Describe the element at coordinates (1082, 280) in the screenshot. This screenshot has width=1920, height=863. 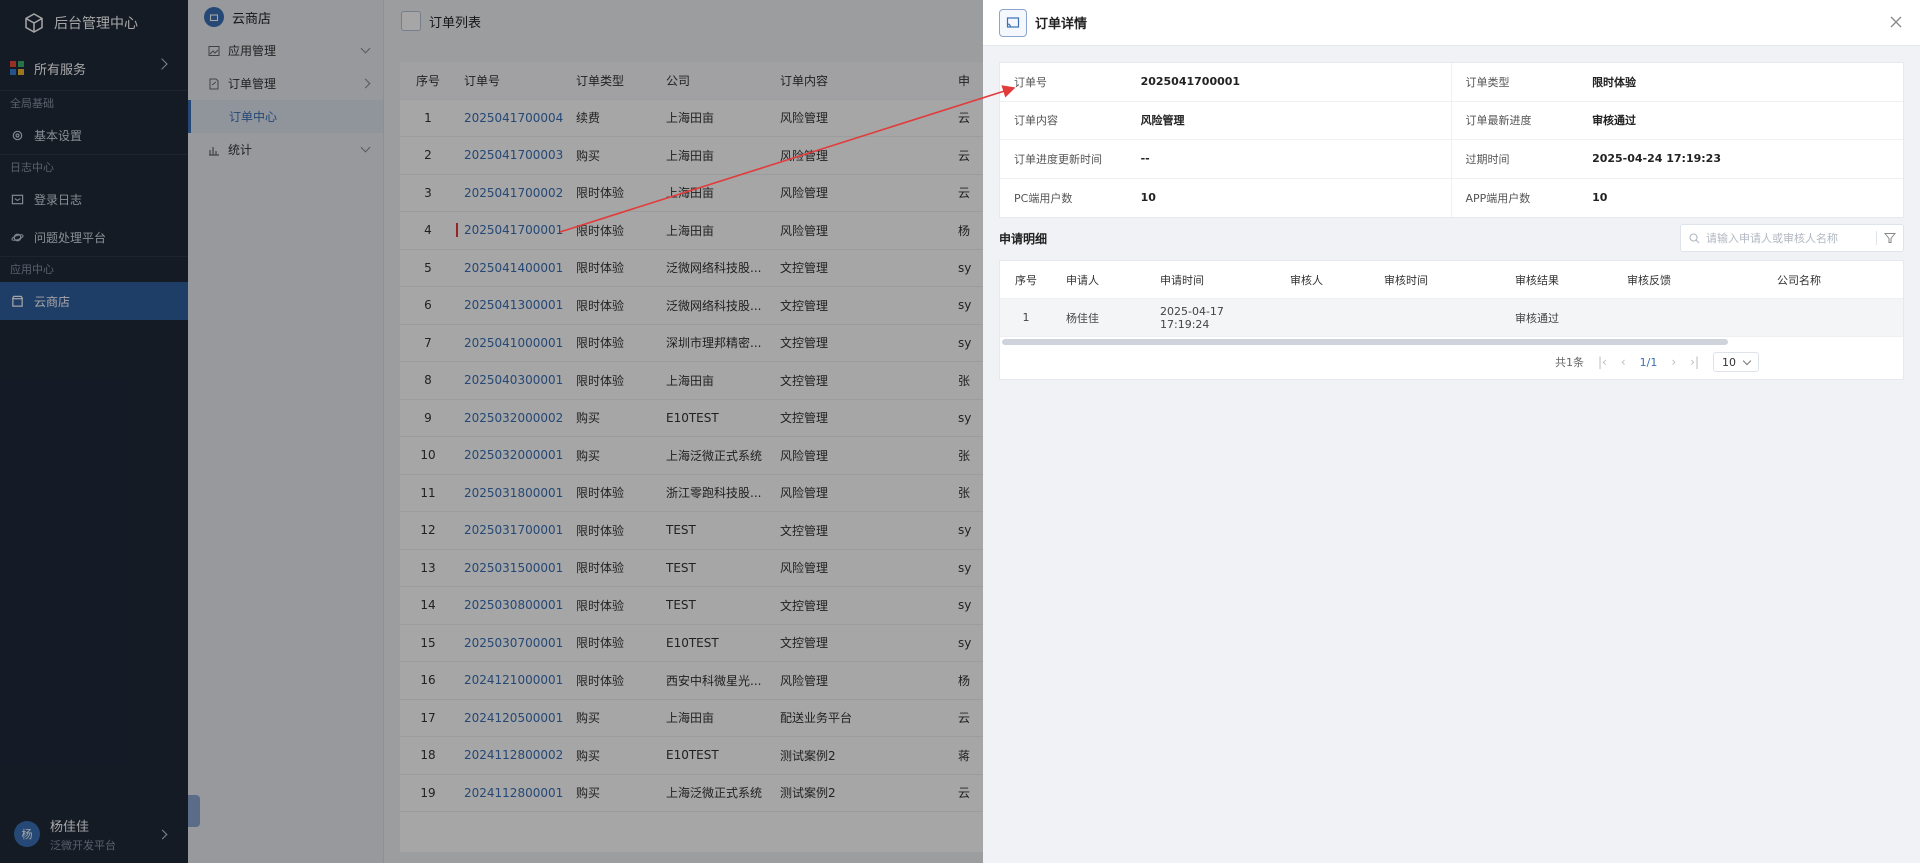
I see `column-header: 申请人` at that location.